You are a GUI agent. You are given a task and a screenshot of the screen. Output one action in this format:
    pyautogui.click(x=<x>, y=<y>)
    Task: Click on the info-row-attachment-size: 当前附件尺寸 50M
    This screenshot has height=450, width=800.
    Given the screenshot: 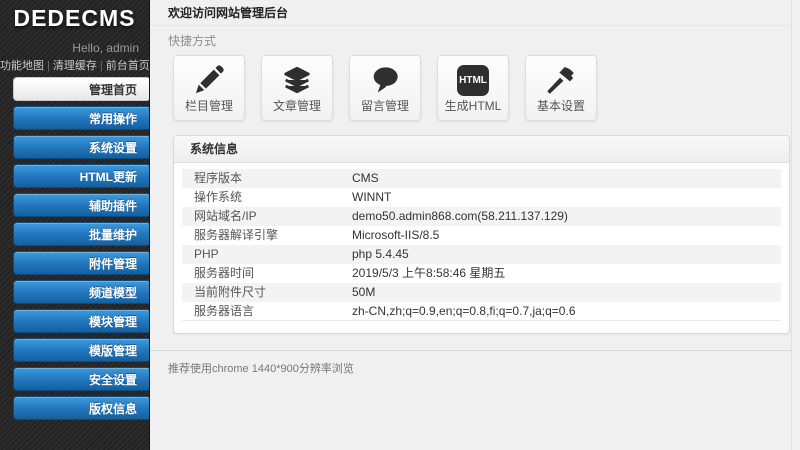 What is the action you would take?
    pyautogui.click(x=481, y=292)
    